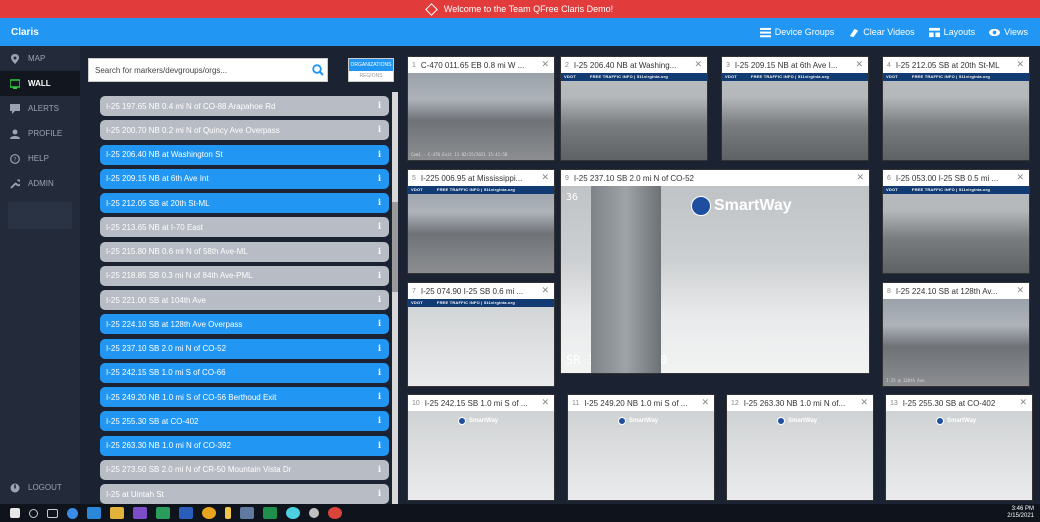  What do you see at coordinates (244, 203) in the screenshot?
I see `camera-list-item: I-25 212.05 SB at 20th St-ML i` at bounding box center [244, 203].